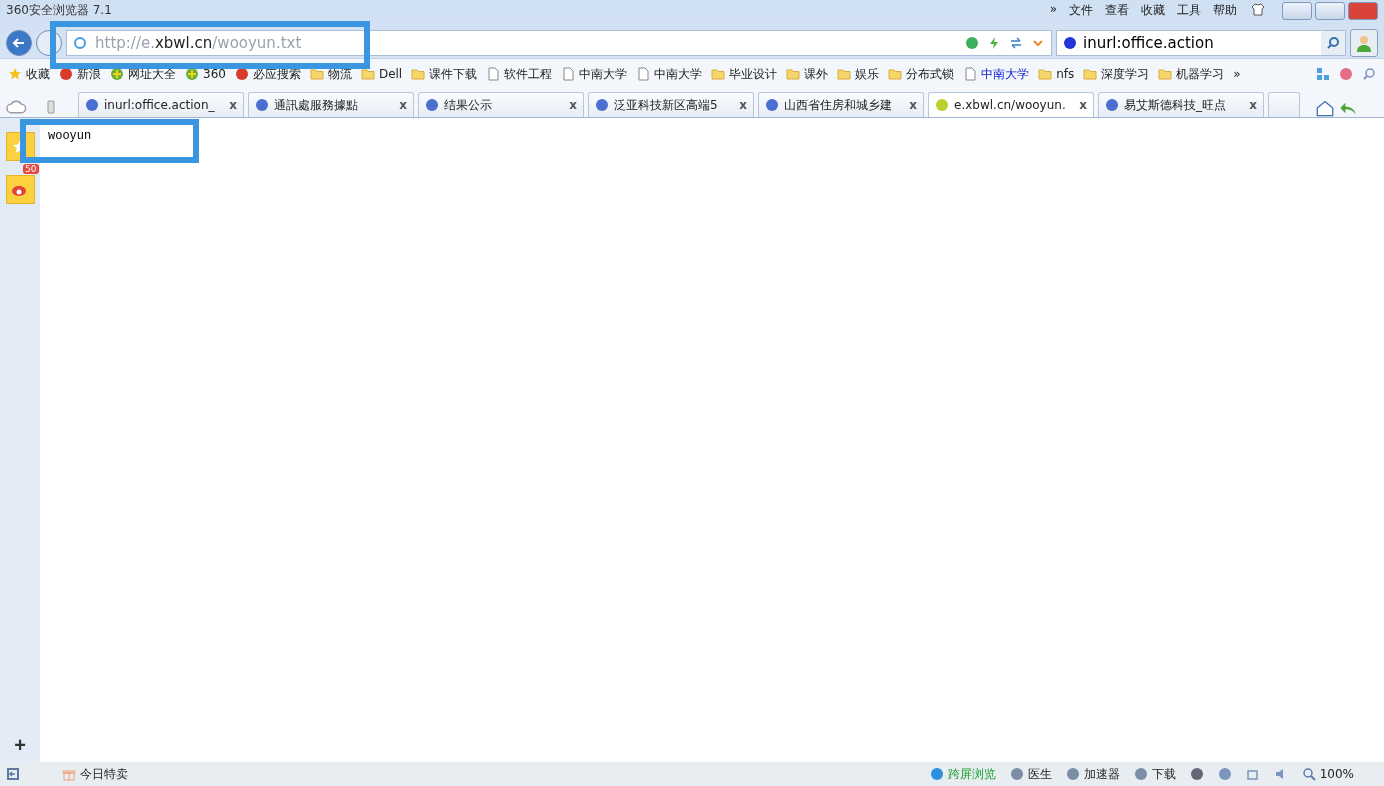 This screenshot has width=1384, height=786. I want to click on browser-tab: e.xbwl.cn/wooyun. x, so click(1011, 104).